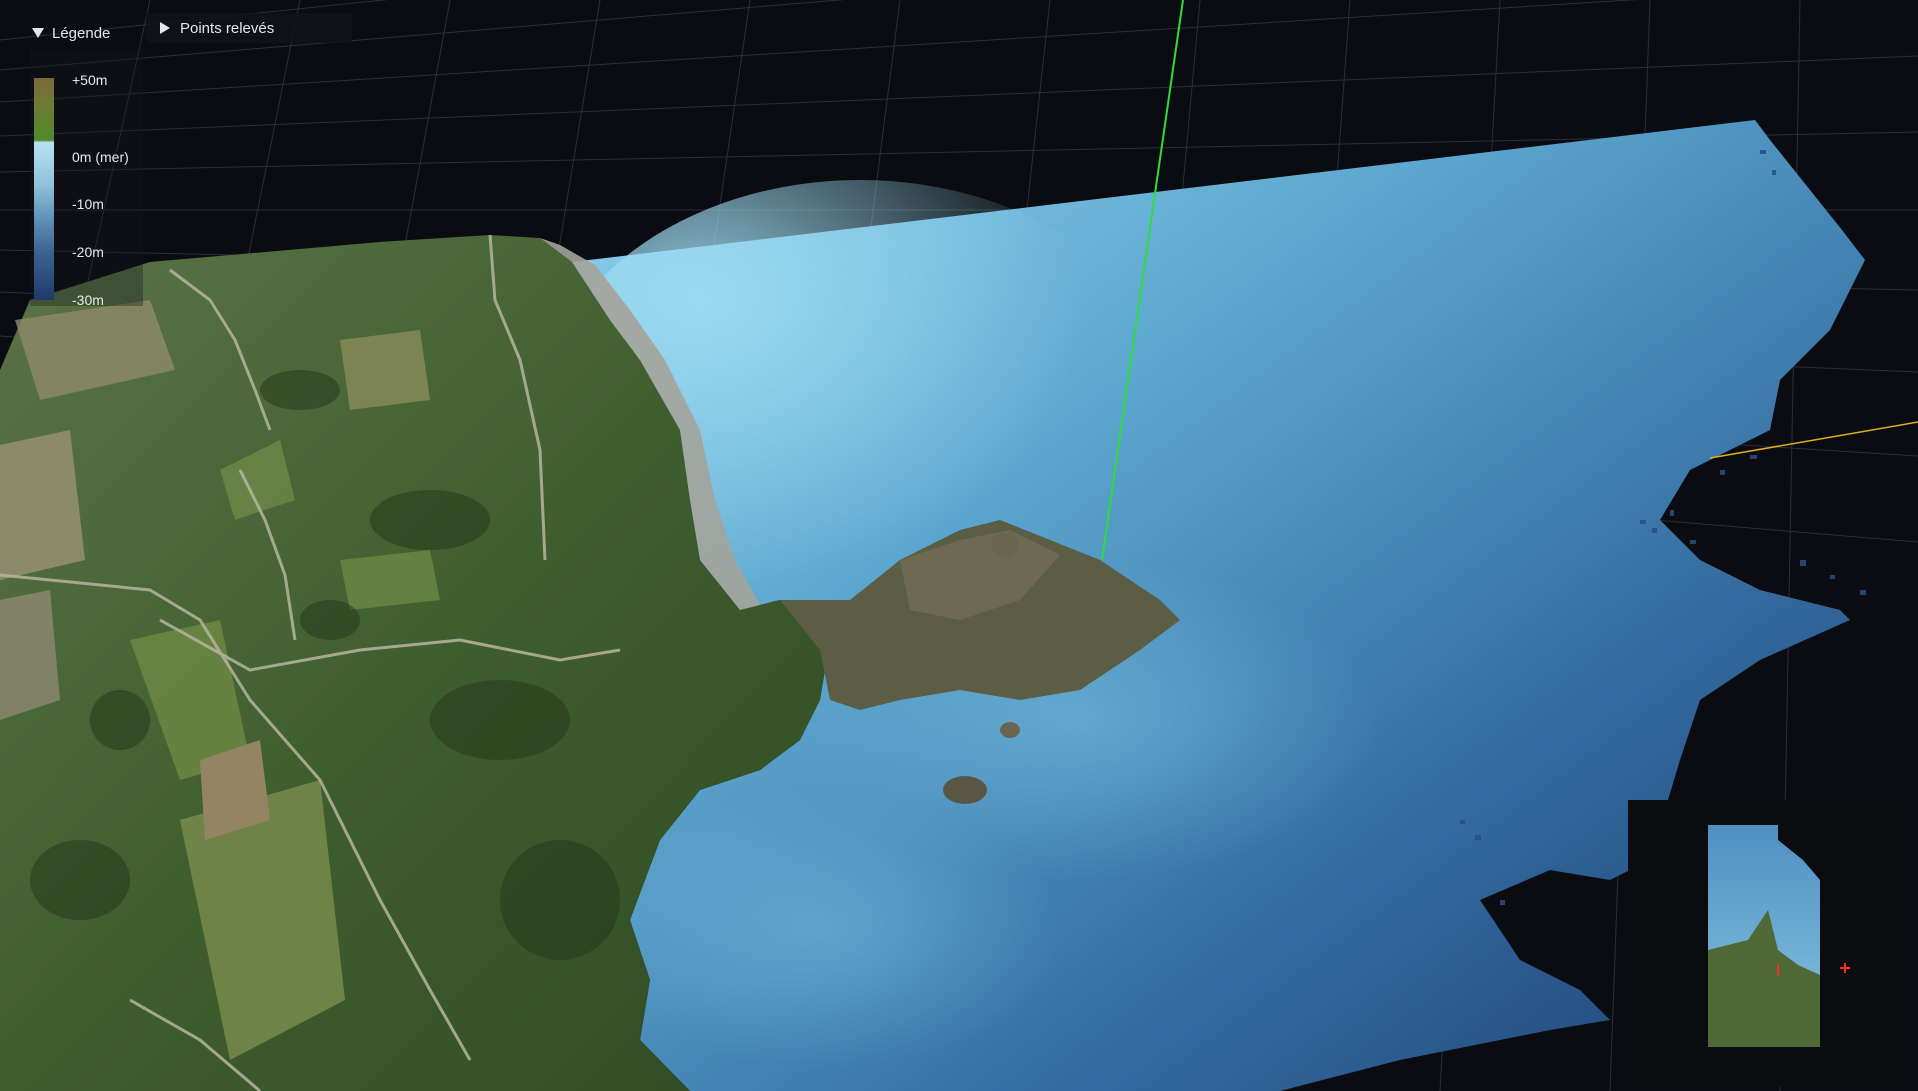  I want to click on points-releves-label: Points relevés, so click(227, 28).